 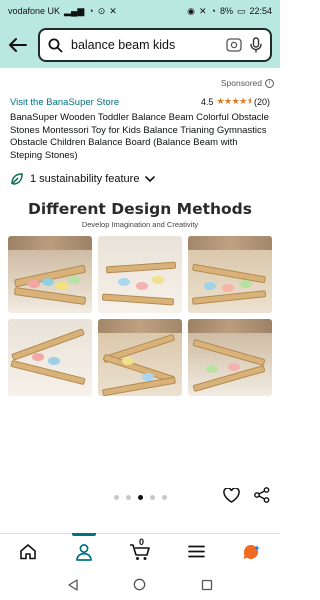 I want to click on brand-row: Visit the BanaSuper Store 4.5 ★★★★⯨ (20), so click(x=140, y=100).